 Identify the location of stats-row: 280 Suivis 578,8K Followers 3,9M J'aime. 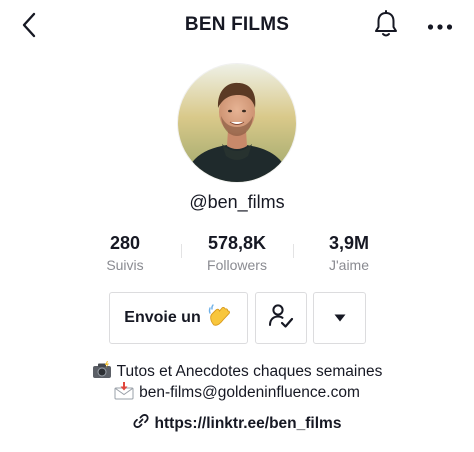
(237, 256).